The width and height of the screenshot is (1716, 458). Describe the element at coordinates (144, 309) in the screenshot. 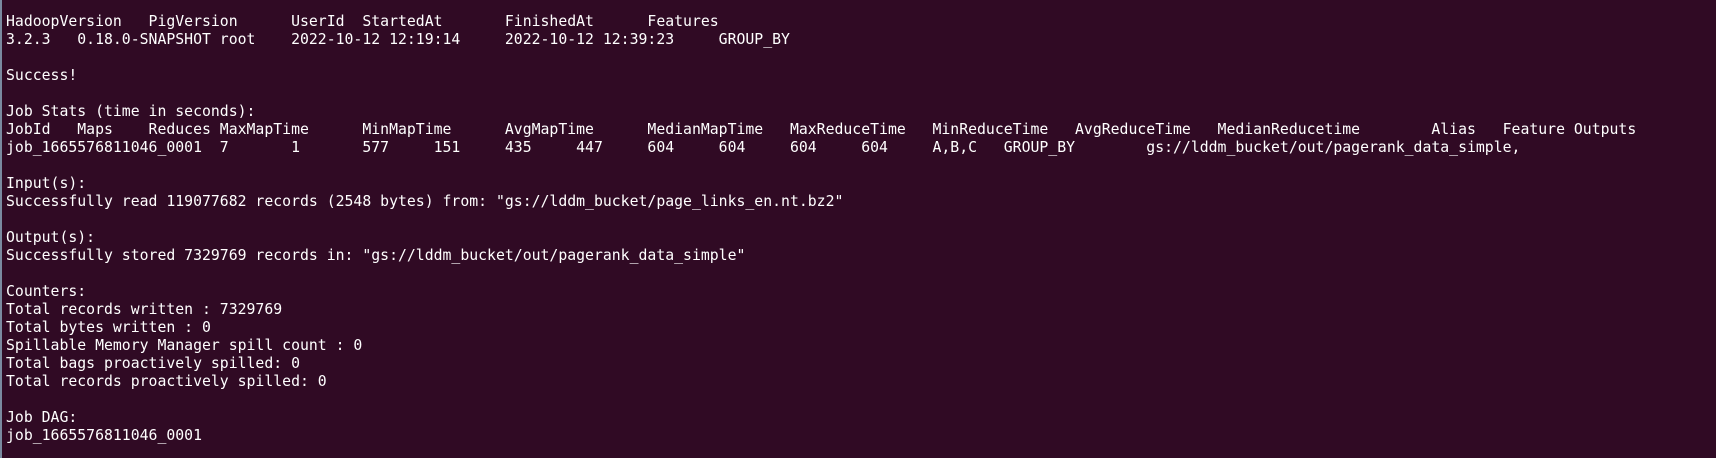

I see `counter-records-written: Total records written : 7329769` at that location.